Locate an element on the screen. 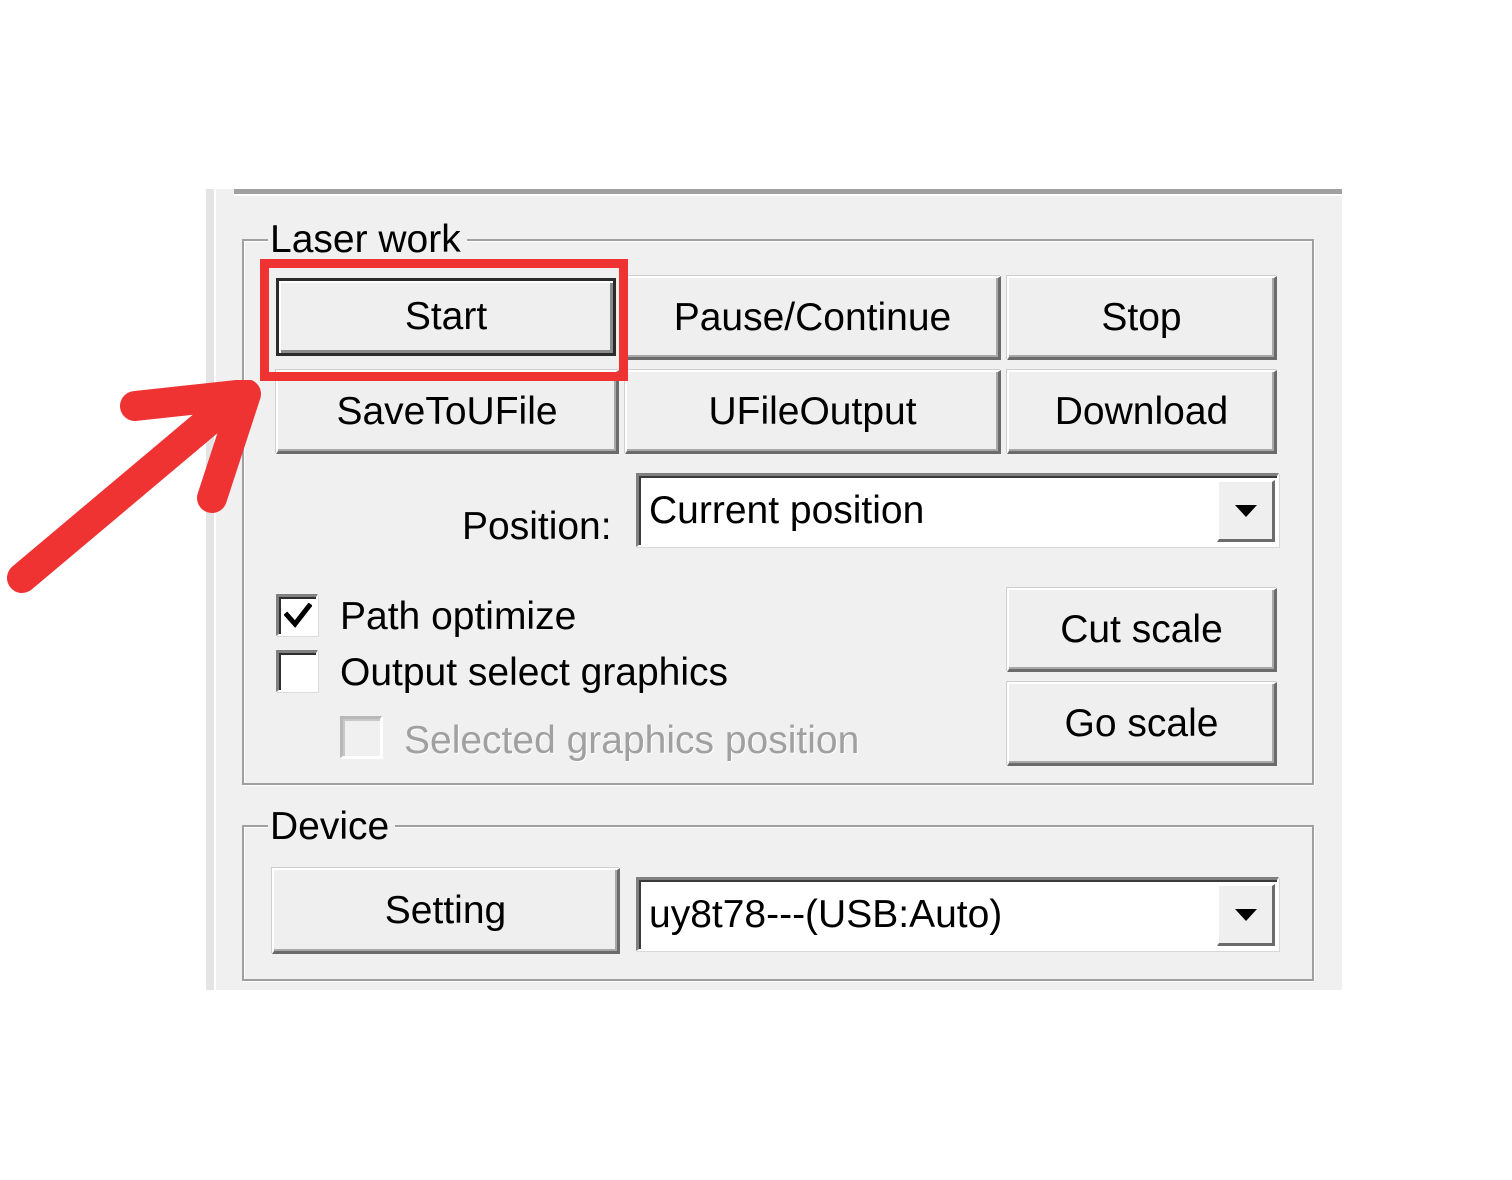 Image resolution: width=1512 pixels, height=1180 pixels. path-optimize-checkbox is located at coordinates (297, 615).